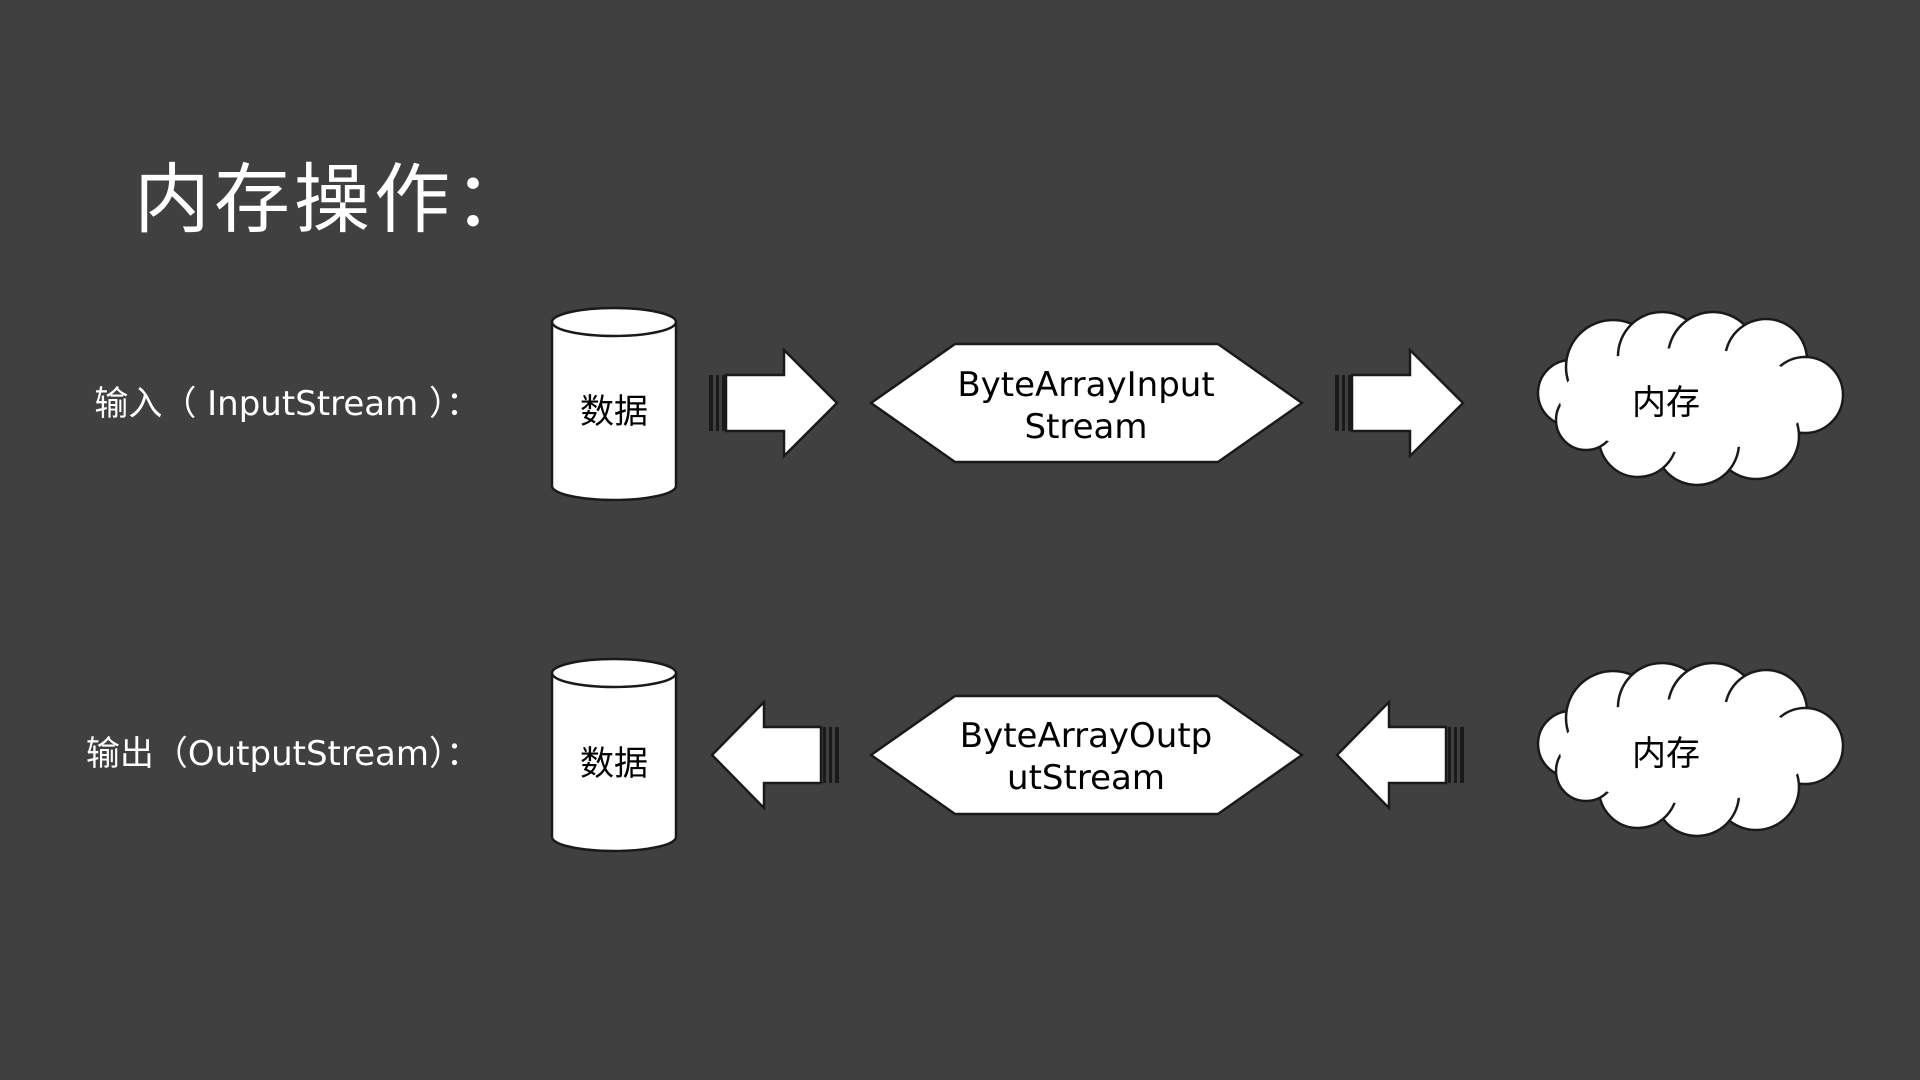 The image size is (1920, 1080). What do you see at coordinates (1086, 778) in the screenshot?
I see `output-stream-label-line2: utStream` at bounding box center [1086, 778].